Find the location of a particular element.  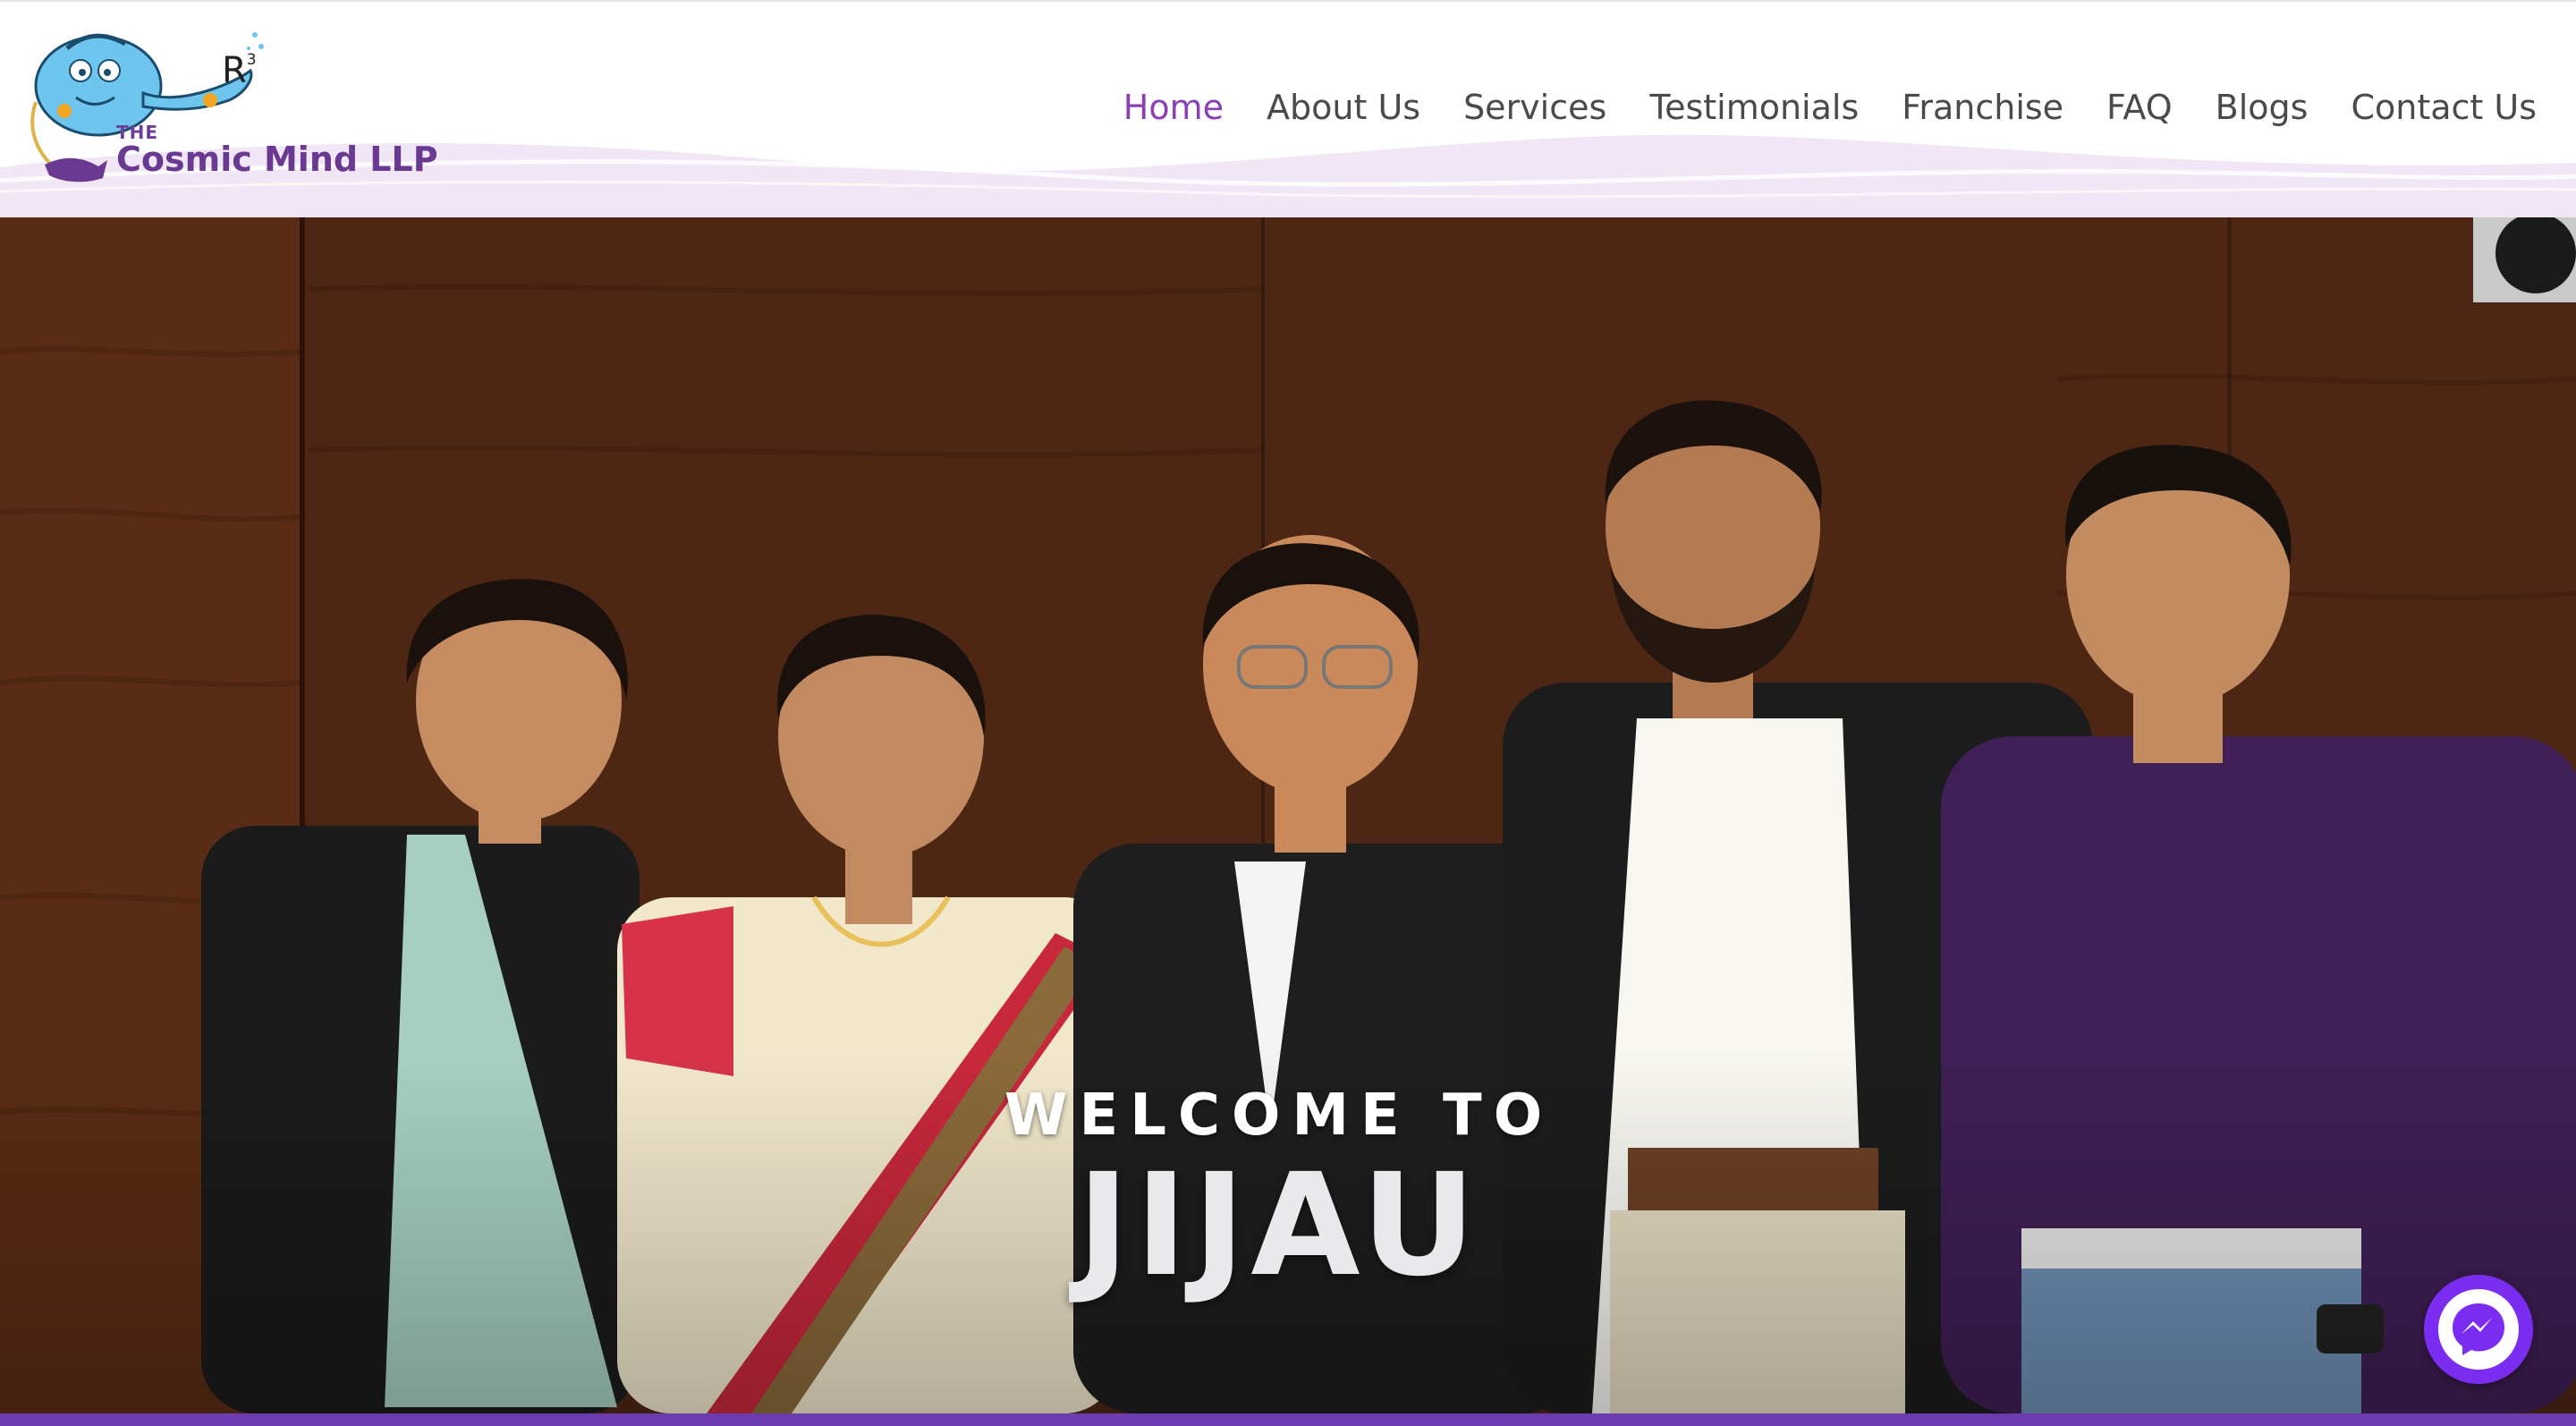

nav-testimonials: Testimonials is located at coordinates (1754, 108).